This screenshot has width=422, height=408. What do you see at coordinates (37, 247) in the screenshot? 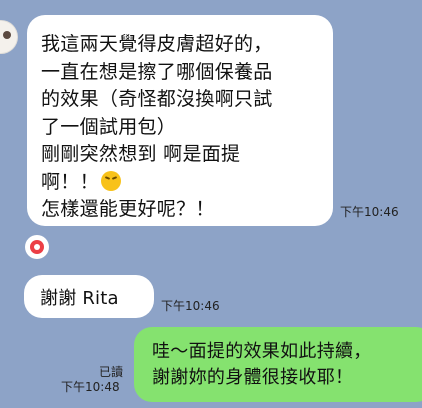
I see `reaction-sticker-icon` at bounding box center [37, 247].